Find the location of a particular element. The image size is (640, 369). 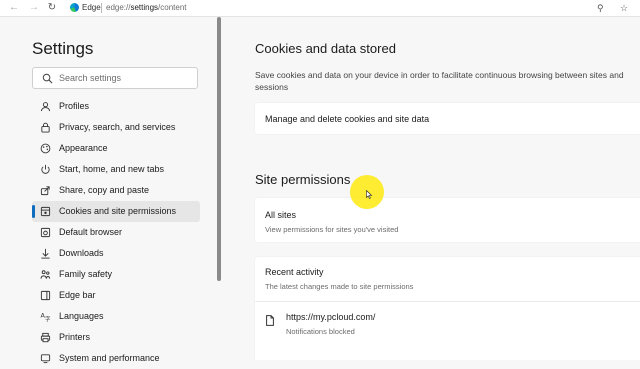

sidebar-item-appearance: Appearance is located at coordinates (116, 148).